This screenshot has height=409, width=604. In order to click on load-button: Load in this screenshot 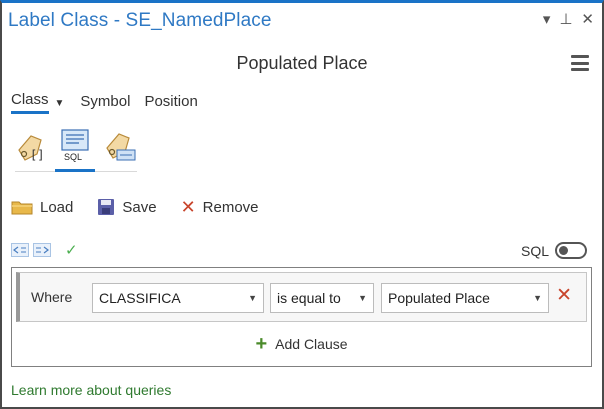, I will do `click(42, 207)`.